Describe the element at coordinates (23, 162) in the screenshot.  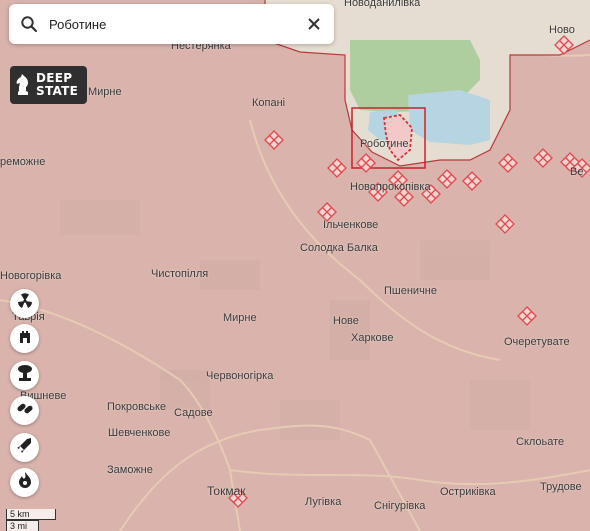
I see `place-peremozhne: реможне` at that location.